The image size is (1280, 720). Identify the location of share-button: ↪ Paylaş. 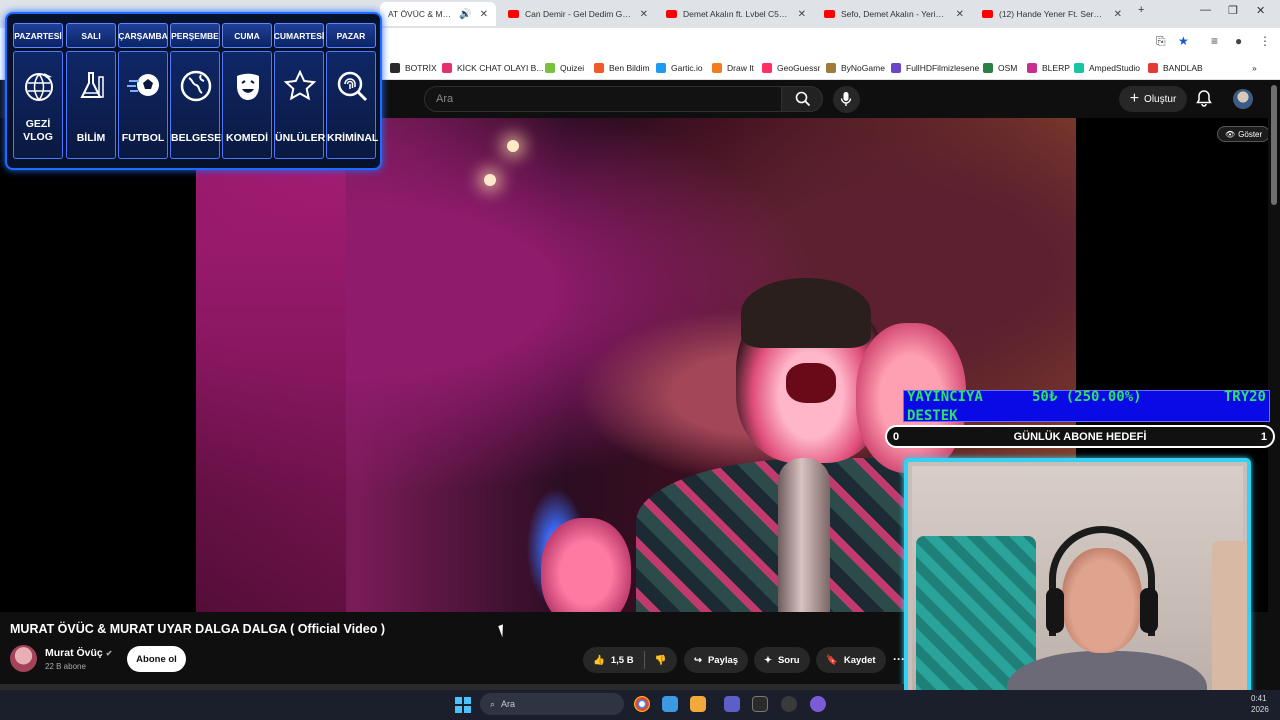
(716, 660).